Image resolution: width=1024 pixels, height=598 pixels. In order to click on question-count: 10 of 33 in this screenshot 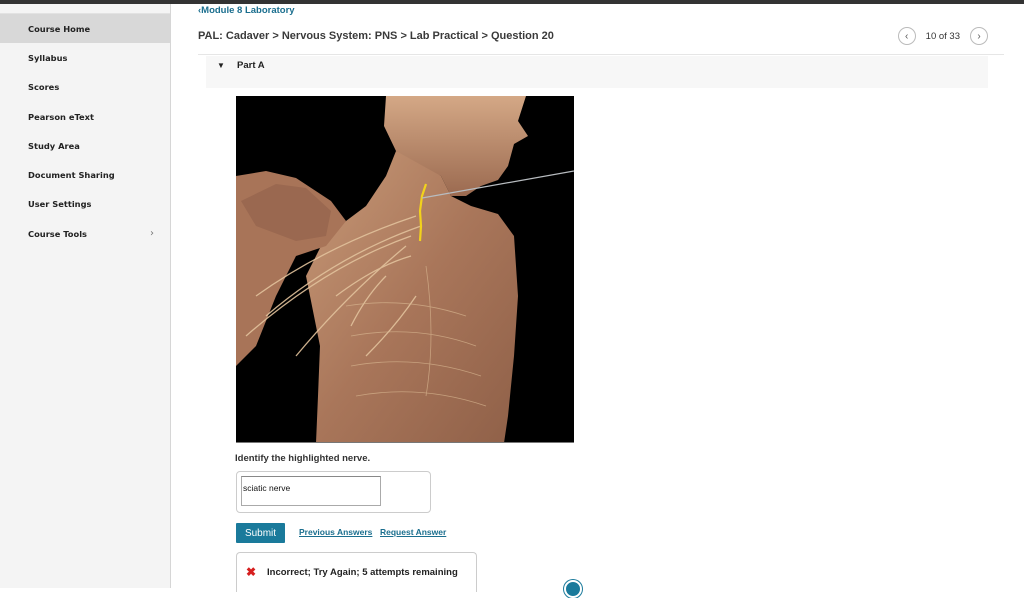, I will do `click(943, 36)`.